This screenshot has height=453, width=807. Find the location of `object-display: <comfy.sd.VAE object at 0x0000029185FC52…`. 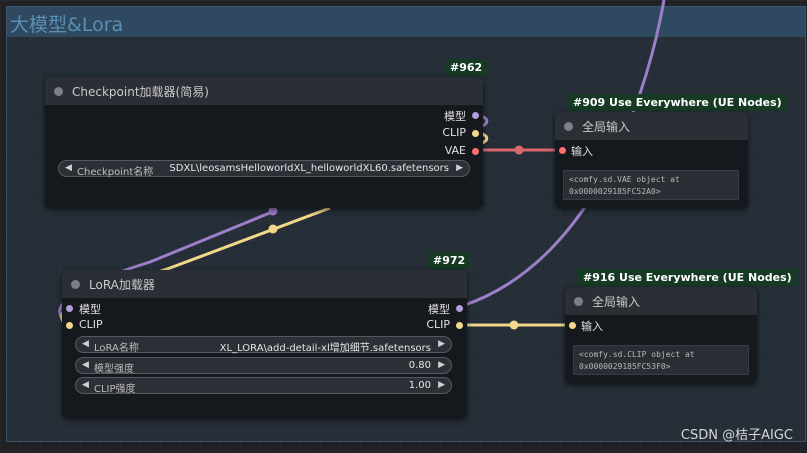

object-display: <comfy.sd.VAE object at 0x0000029185FC52… is located at coordinates (651, 185).